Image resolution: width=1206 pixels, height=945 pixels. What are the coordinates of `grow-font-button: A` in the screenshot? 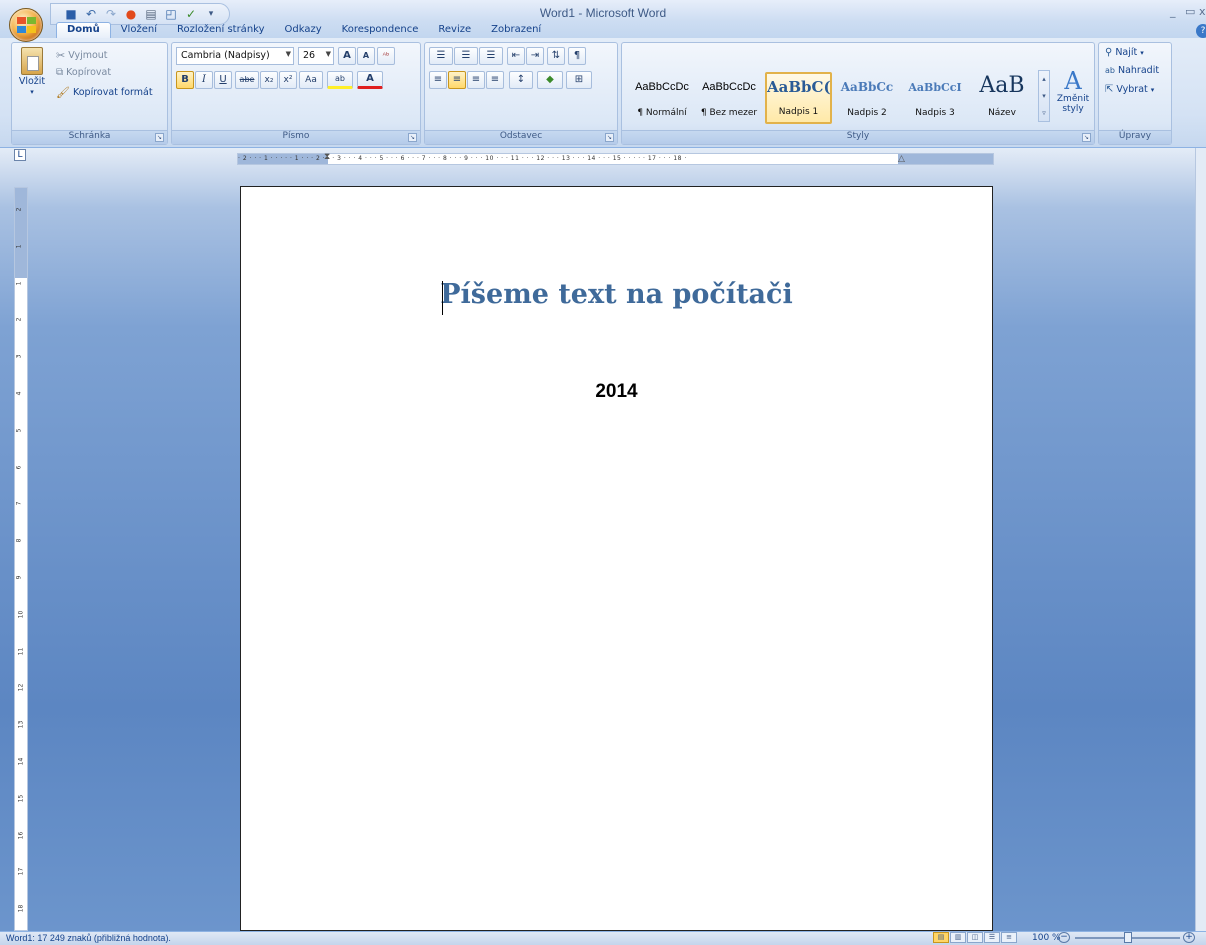 It's located at (347, 56).